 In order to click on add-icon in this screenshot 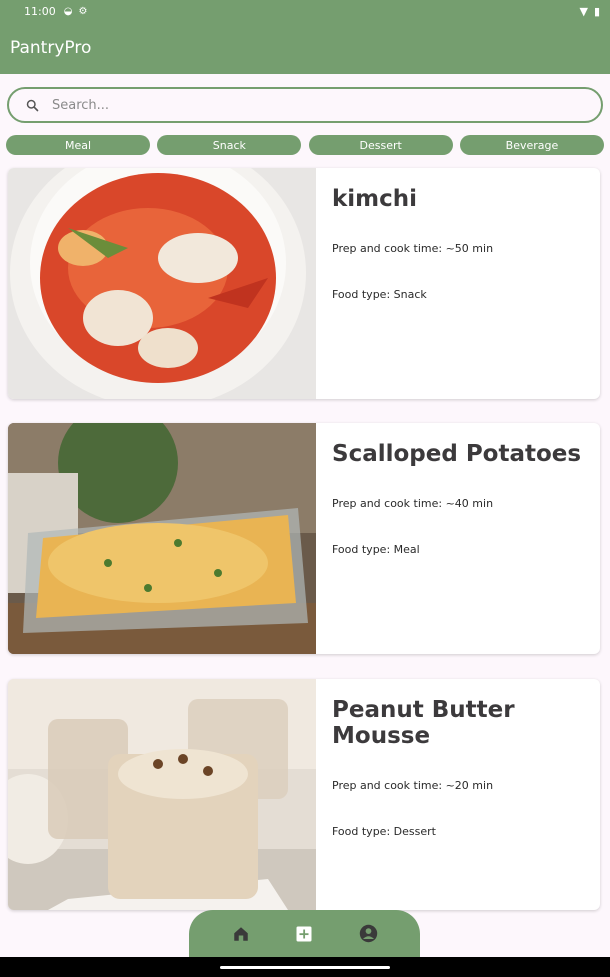, I will do `click(304, 933)`.